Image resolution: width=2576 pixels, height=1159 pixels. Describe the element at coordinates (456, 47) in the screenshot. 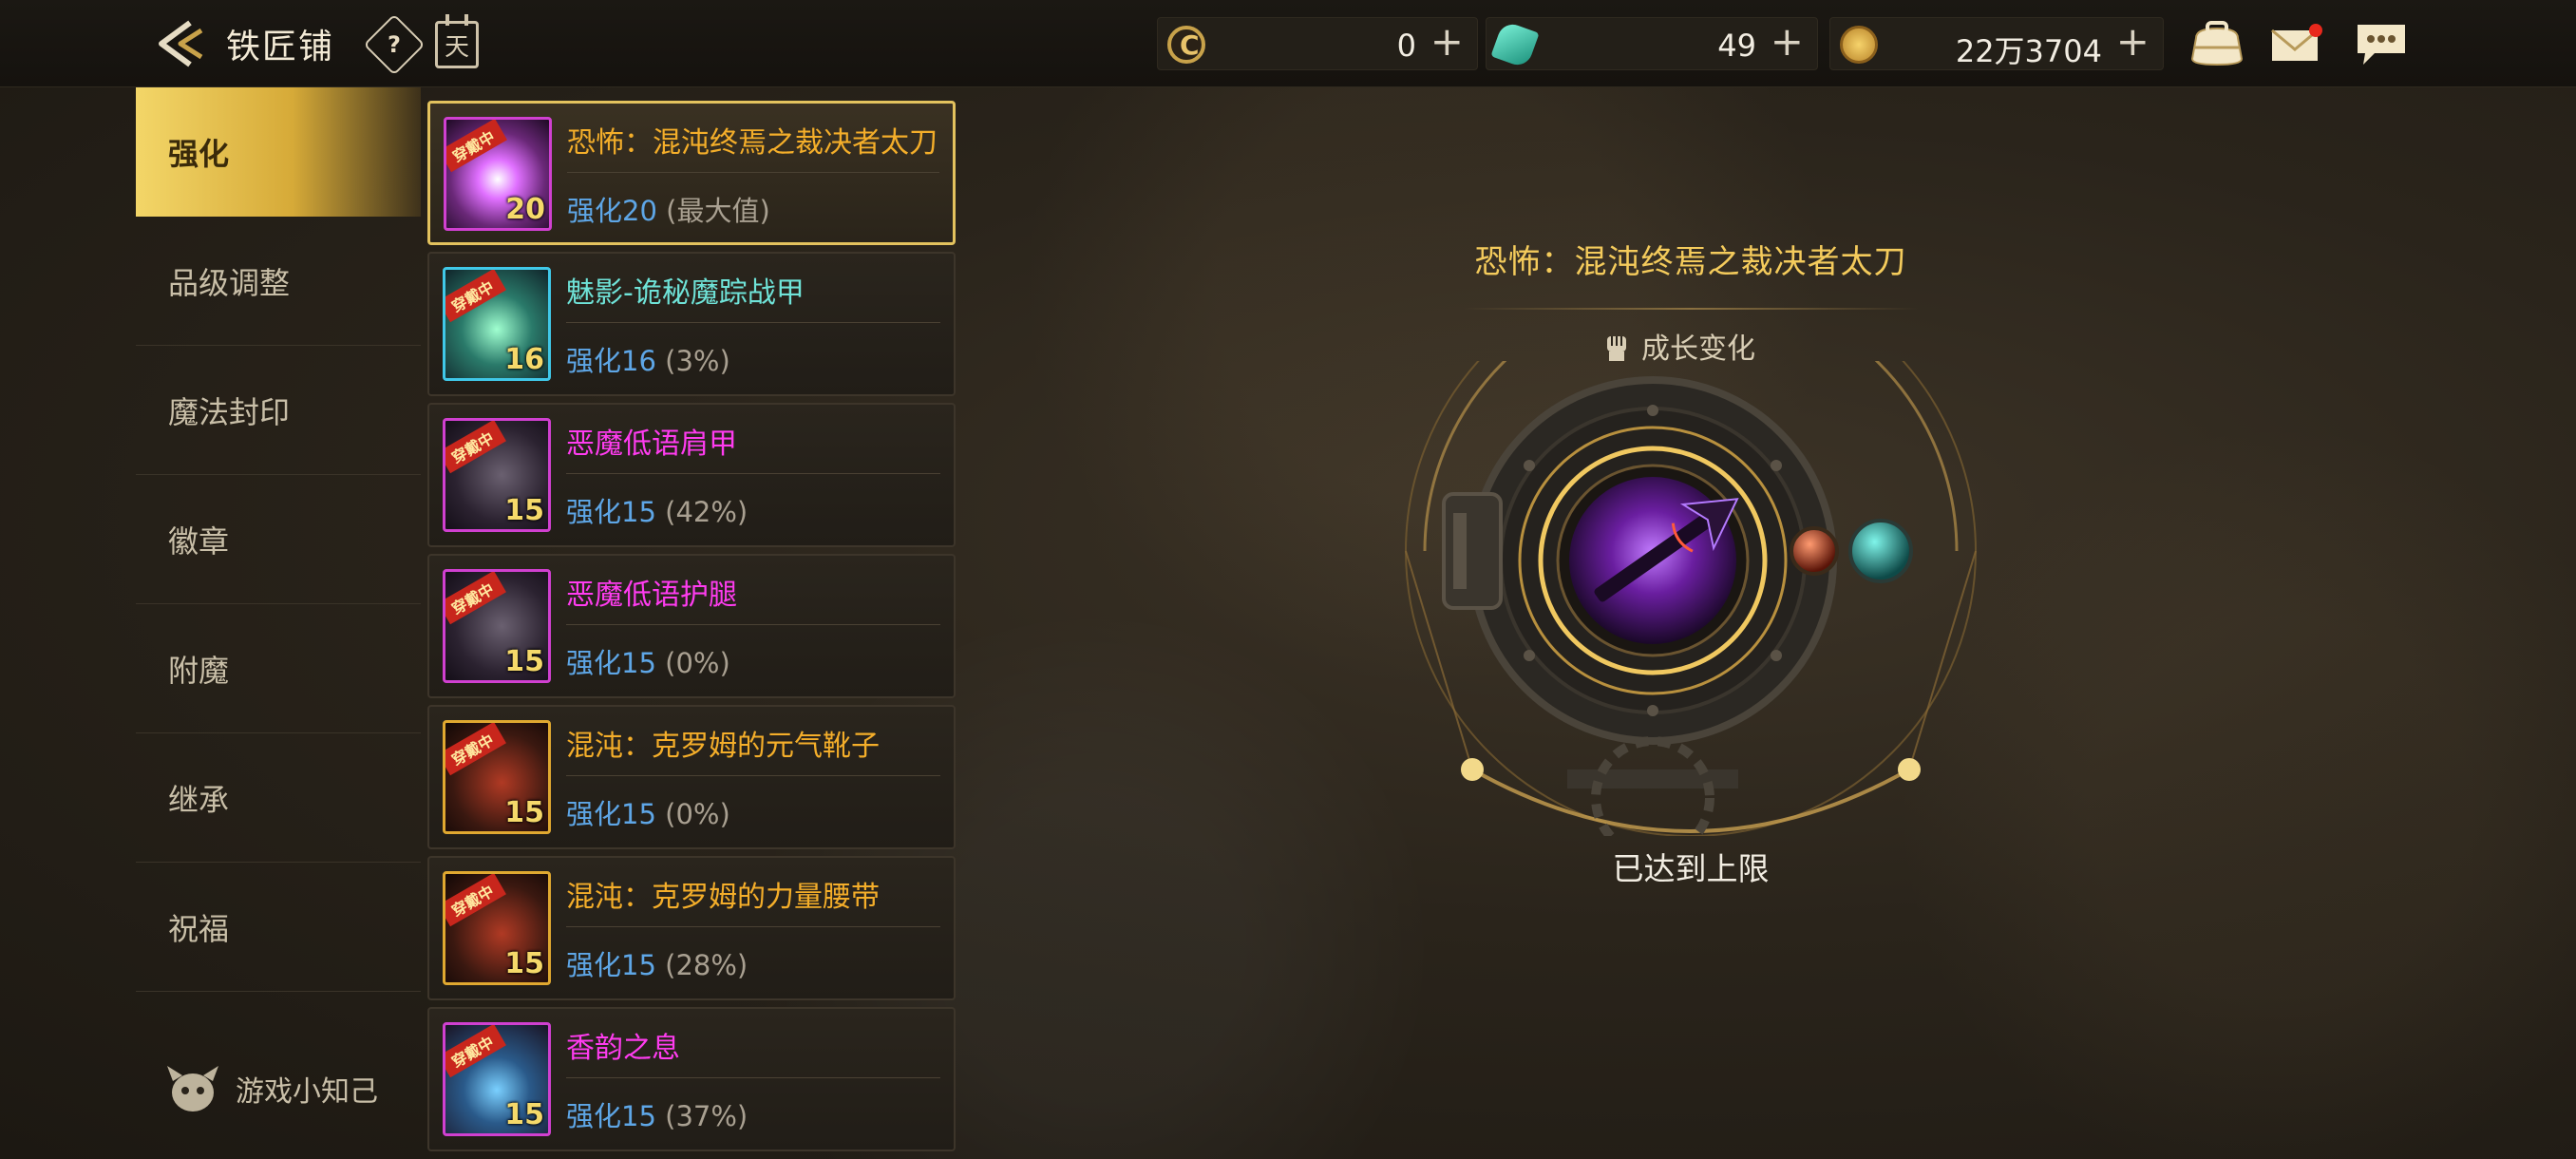

I see `calendar-icon: 天` at that location.